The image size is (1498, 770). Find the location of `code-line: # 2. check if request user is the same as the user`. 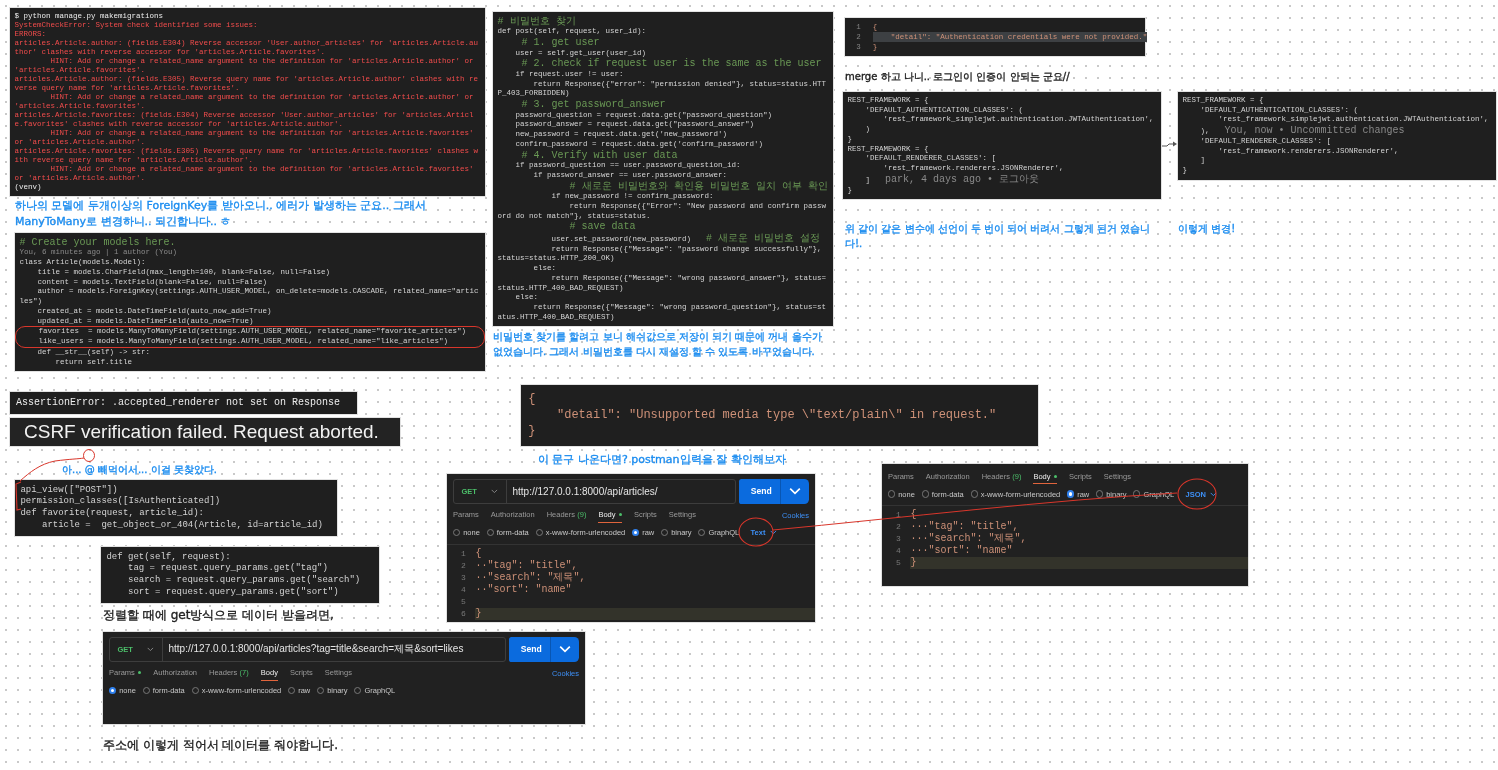

code-line: # 2. check if request user is the same as the user is located at coordinates (671, 64).